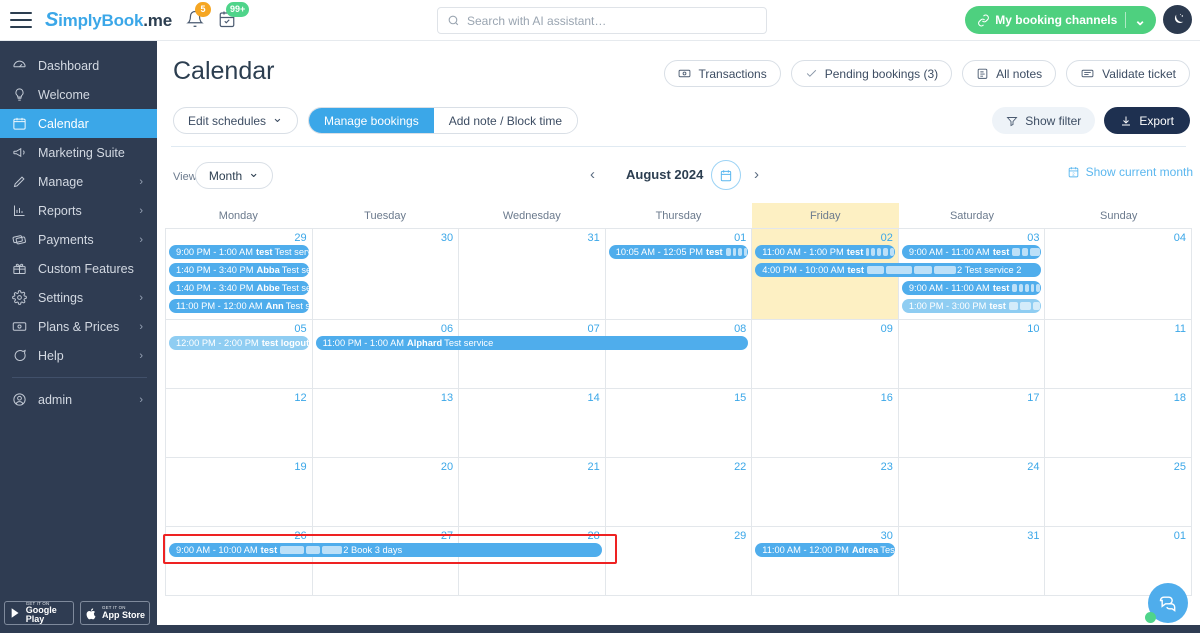 This screenshot has width=1200, height=633. What do you see at coordinates (78, 239) in the screenshot?
I see `sidebar-item-payments: Payments ›` at bounding box center [78, 239].